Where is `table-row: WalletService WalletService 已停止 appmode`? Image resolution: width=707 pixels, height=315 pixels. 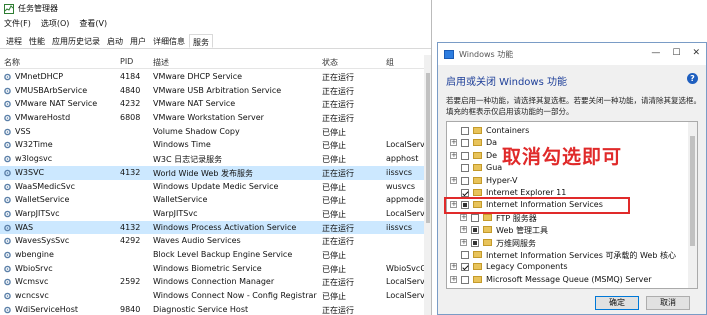
table-row: WalletService WalletService 已停止 appmode is located at coordinates (212, 200).